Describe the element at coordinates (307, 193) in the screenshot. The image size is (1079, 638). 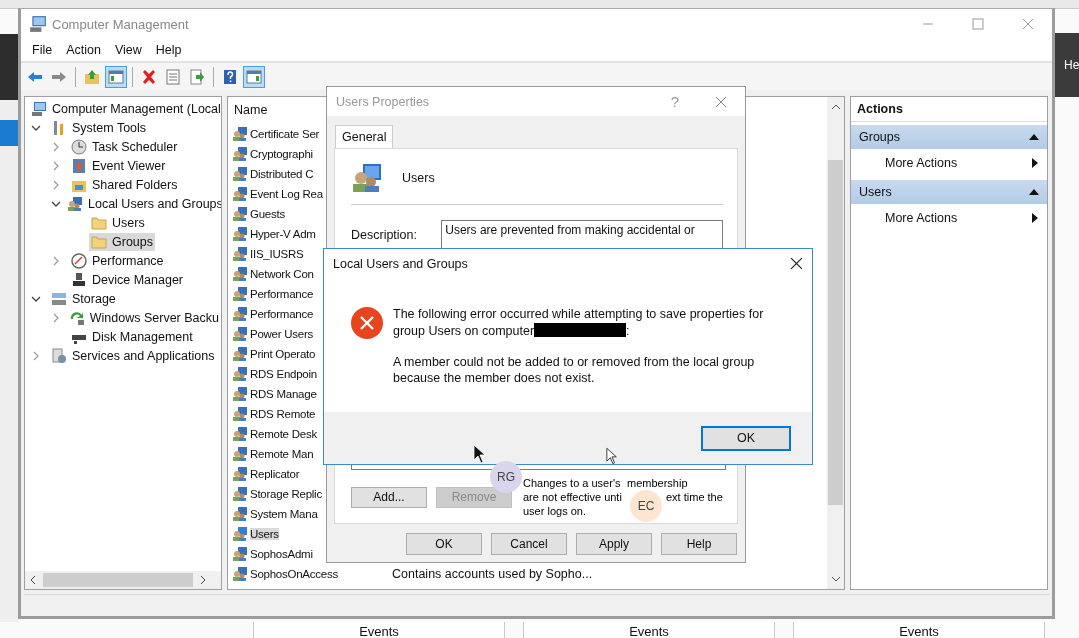
I see `group-item: Event Log Rea` at that location.